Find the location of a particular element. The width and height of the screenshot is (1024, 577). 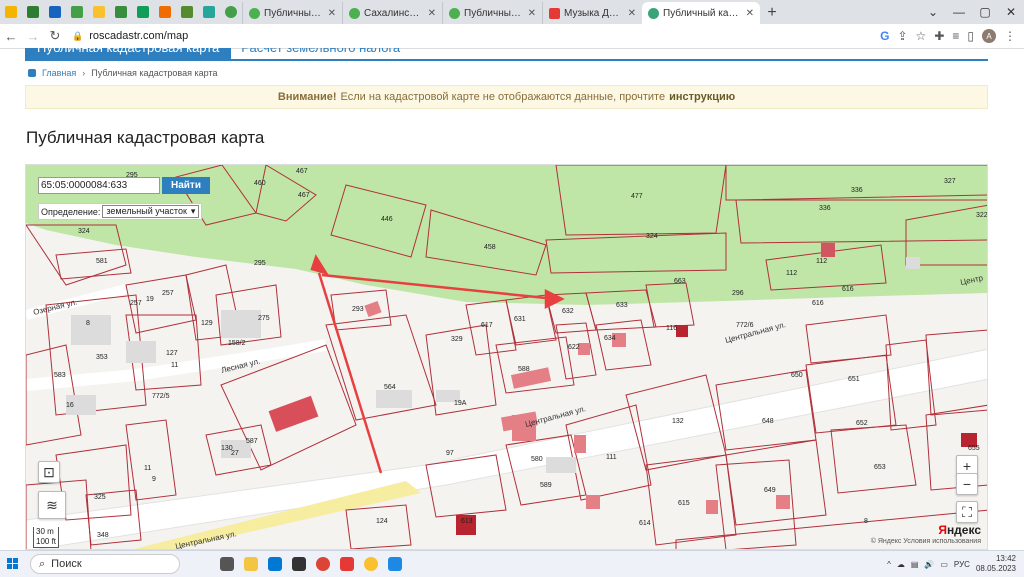

parcel-label: 772/5 is located at coordinates (161, 396).